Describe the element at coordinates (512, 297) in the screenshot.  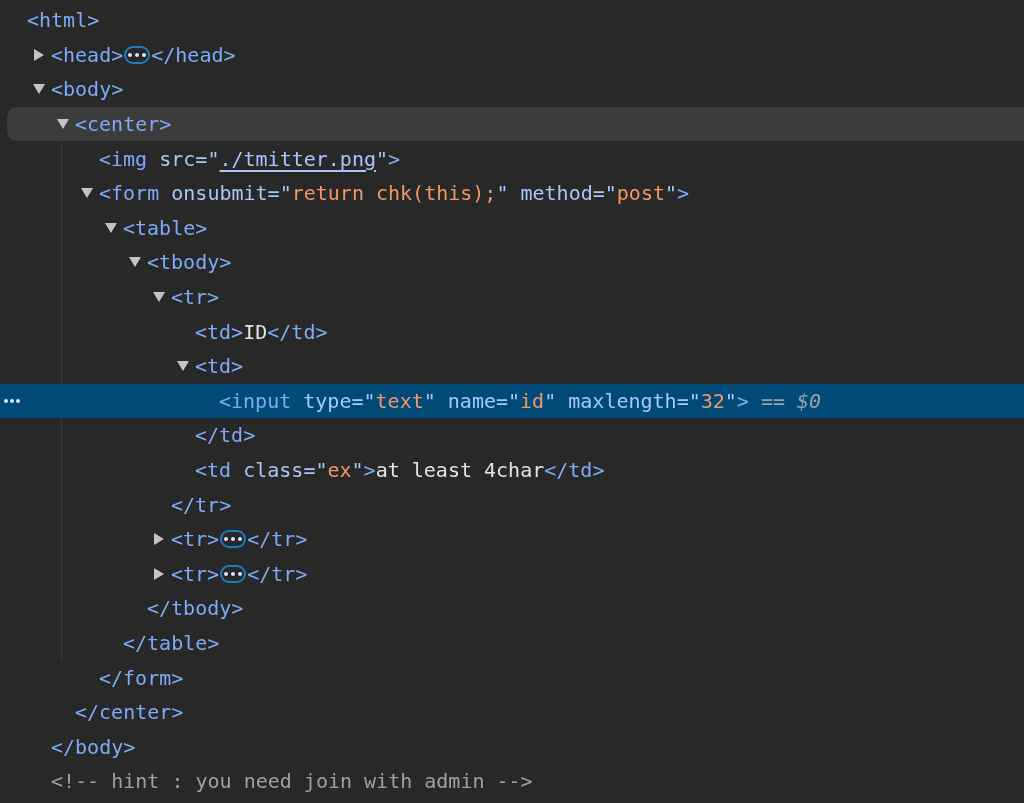
I see `node-row: <tr>` at that location.